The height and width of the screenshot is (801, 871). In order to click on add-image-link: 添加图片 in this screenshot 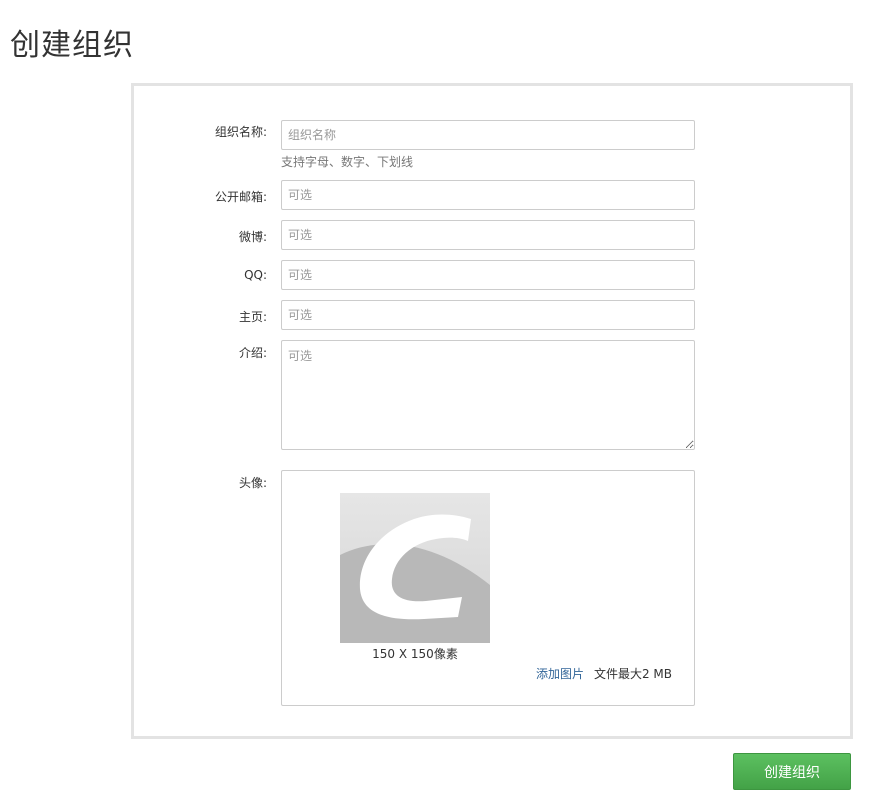, I will do `click(560, 674)`.